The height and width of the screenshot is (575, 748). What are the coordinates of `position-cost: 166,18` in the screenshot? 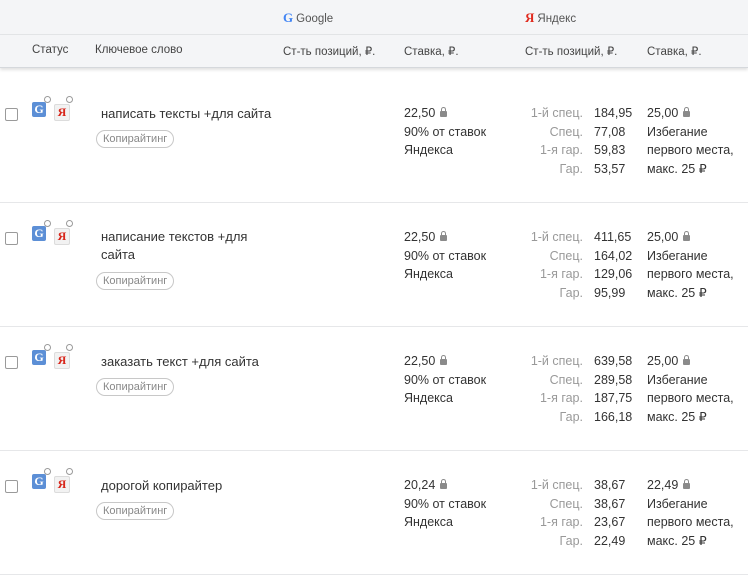 It's located at (613, 416).